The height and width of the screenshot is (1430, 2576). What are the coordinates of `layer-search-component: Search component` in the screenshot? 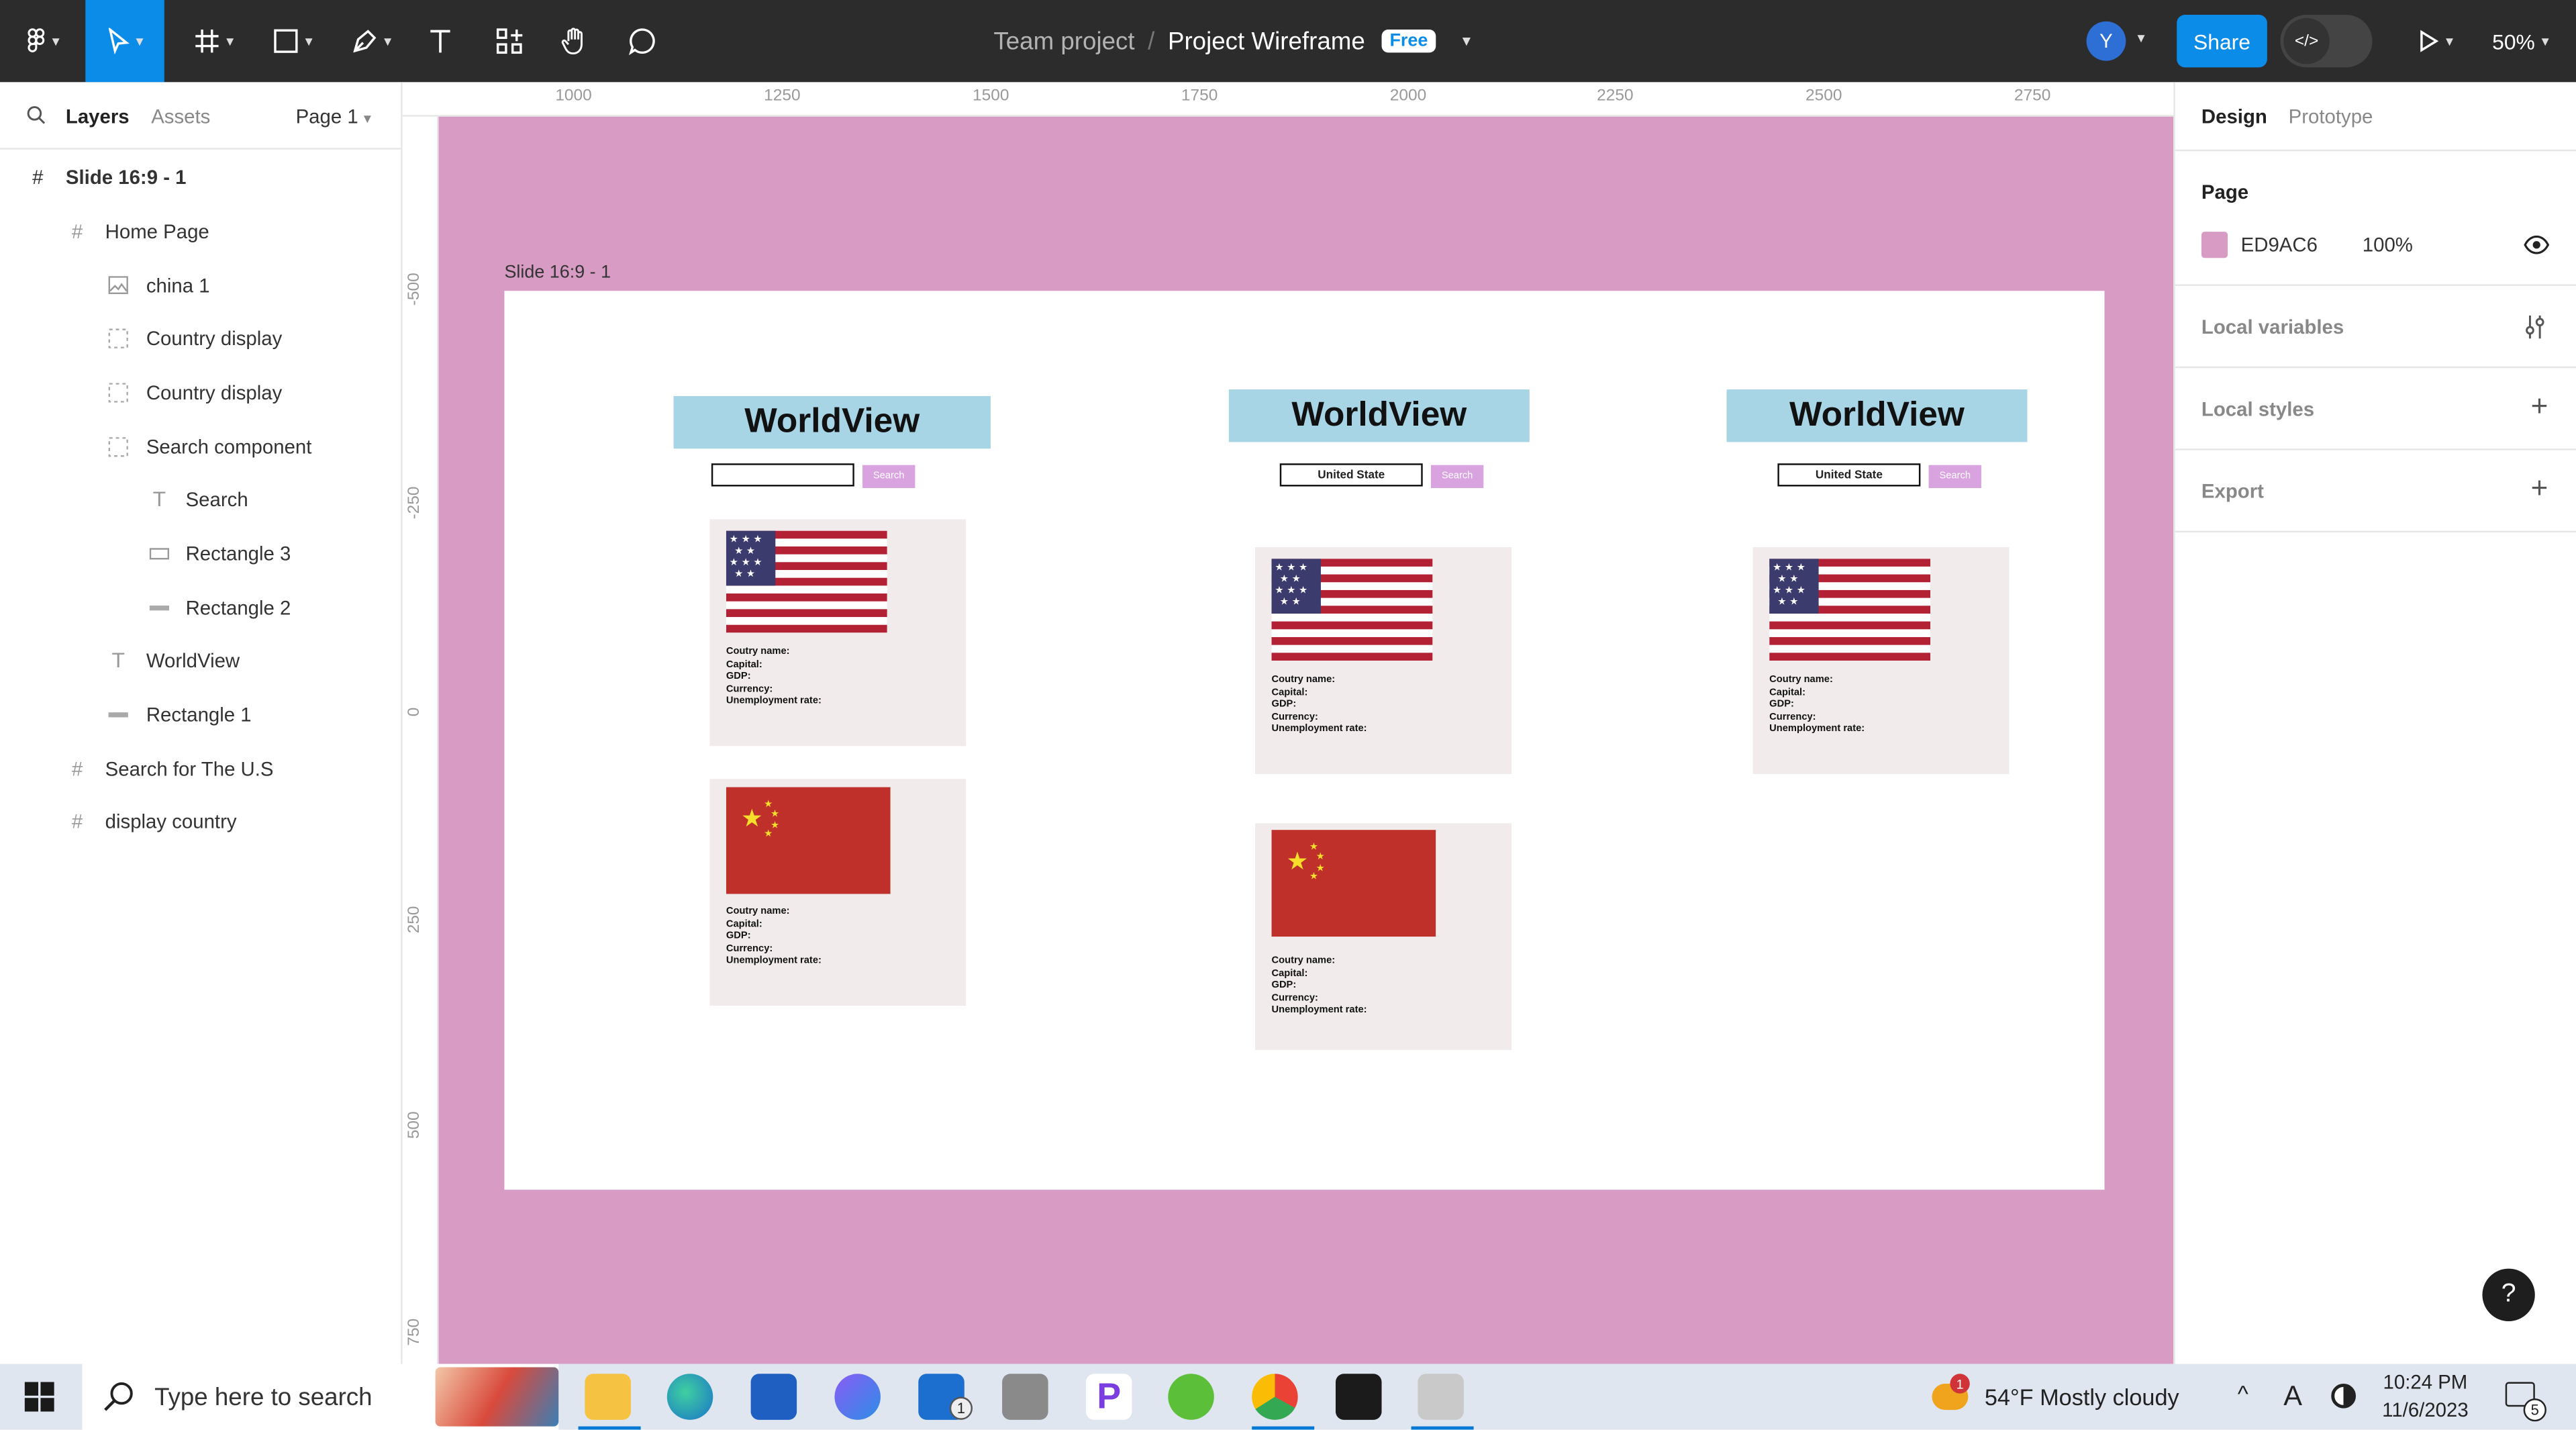 It's located at (200, 446).